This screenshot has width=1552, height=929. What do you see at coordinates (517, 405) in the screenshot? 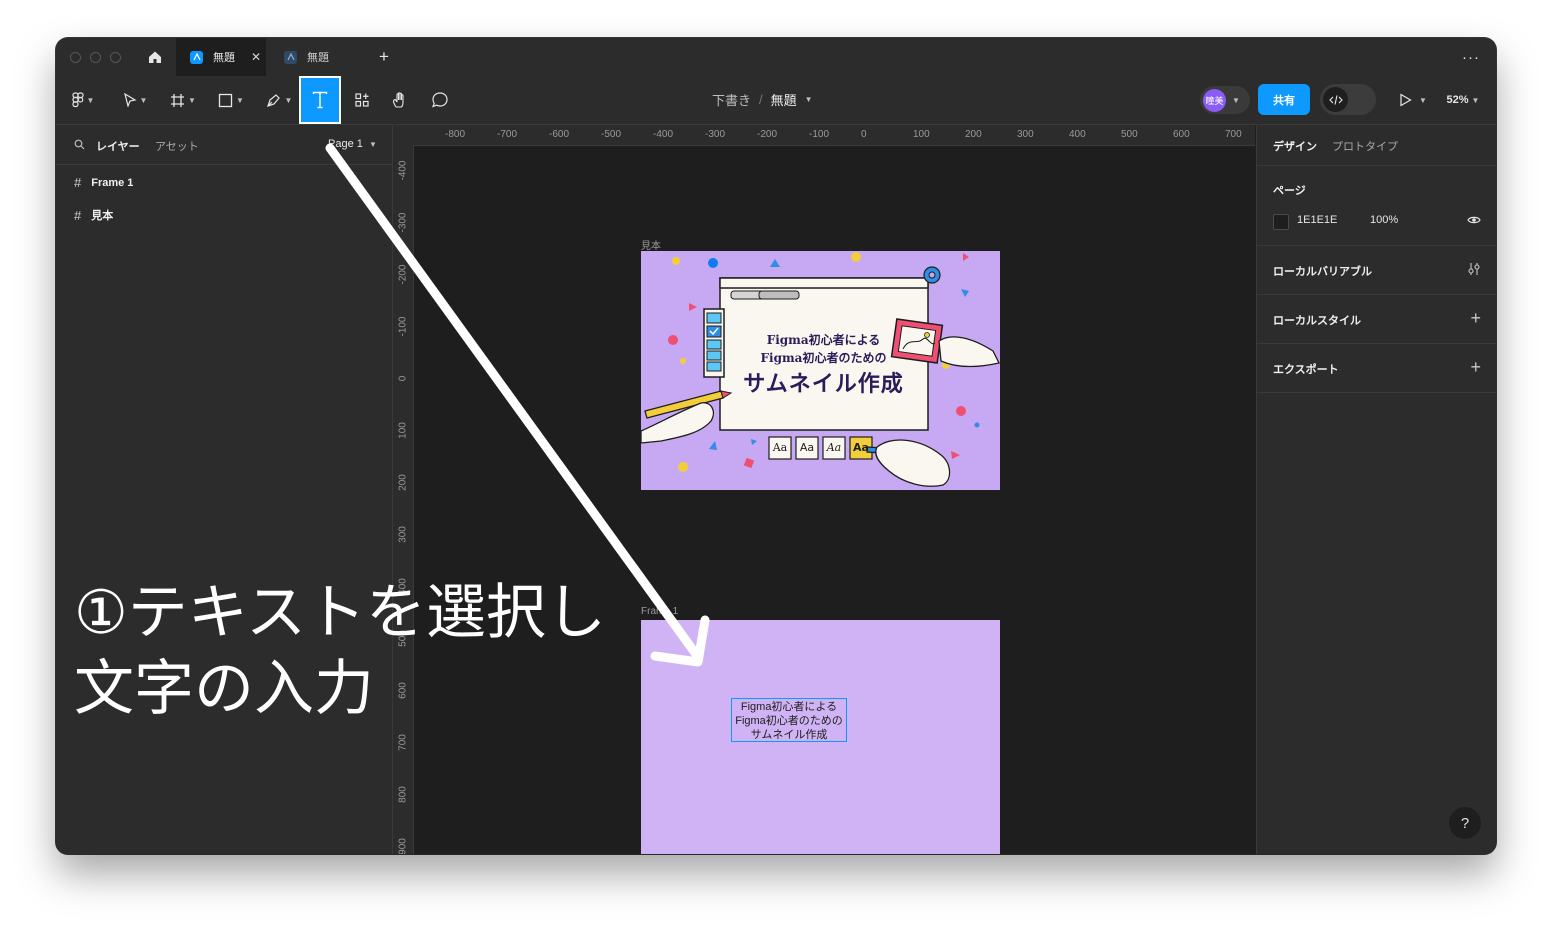
I see `tutorial-arrow` at bounding box center [517, 405].